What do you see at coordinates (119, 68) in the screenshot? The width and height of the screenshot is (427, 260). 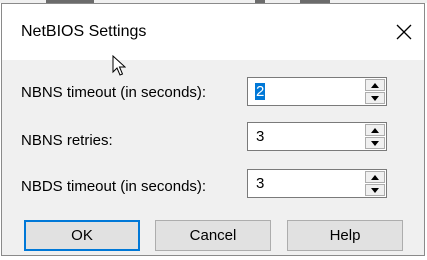 I see `mouse-pointer-icon` at bounding box center [119, 68].